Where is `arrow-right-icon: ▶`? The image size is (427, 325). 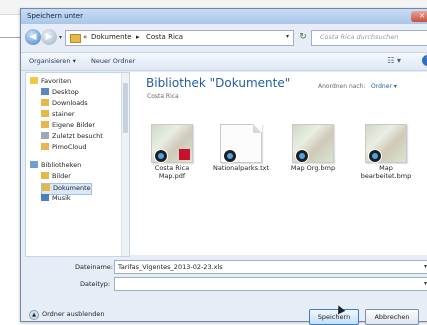 arrow-right-icon: ▶ is located at coordinates (49, 37).